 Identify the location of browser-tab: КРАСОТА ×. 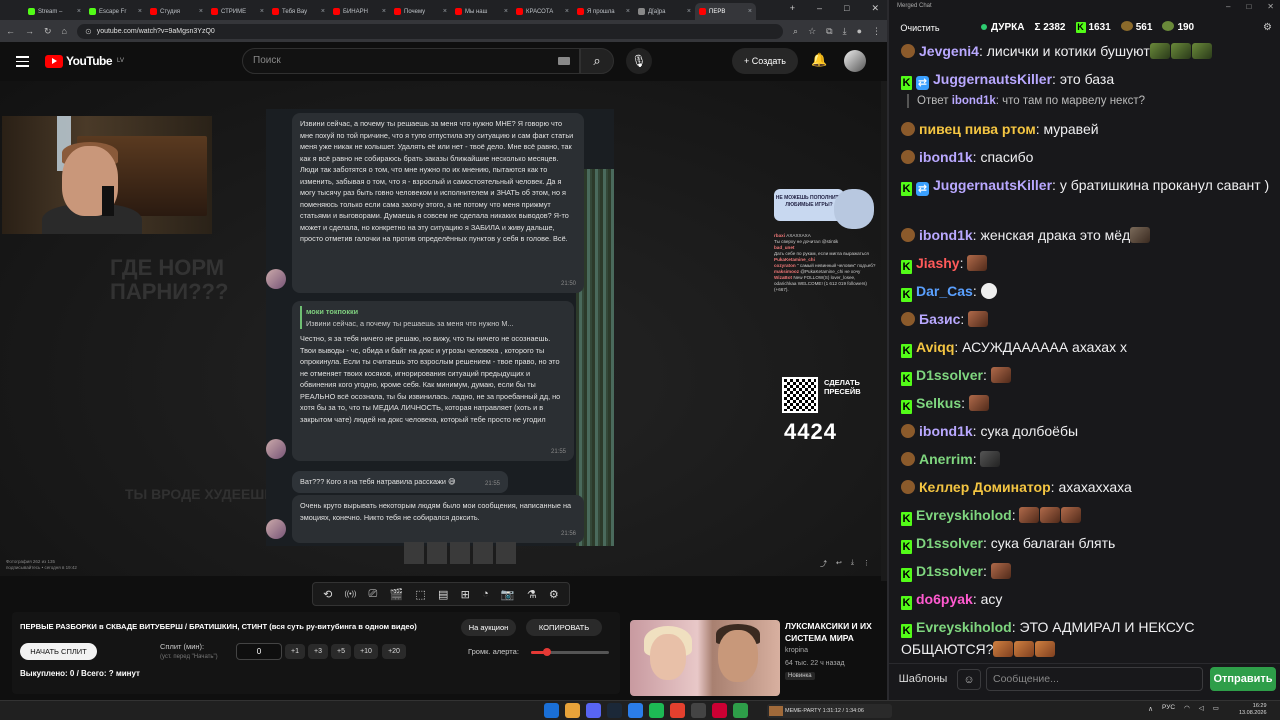
(542, 11).